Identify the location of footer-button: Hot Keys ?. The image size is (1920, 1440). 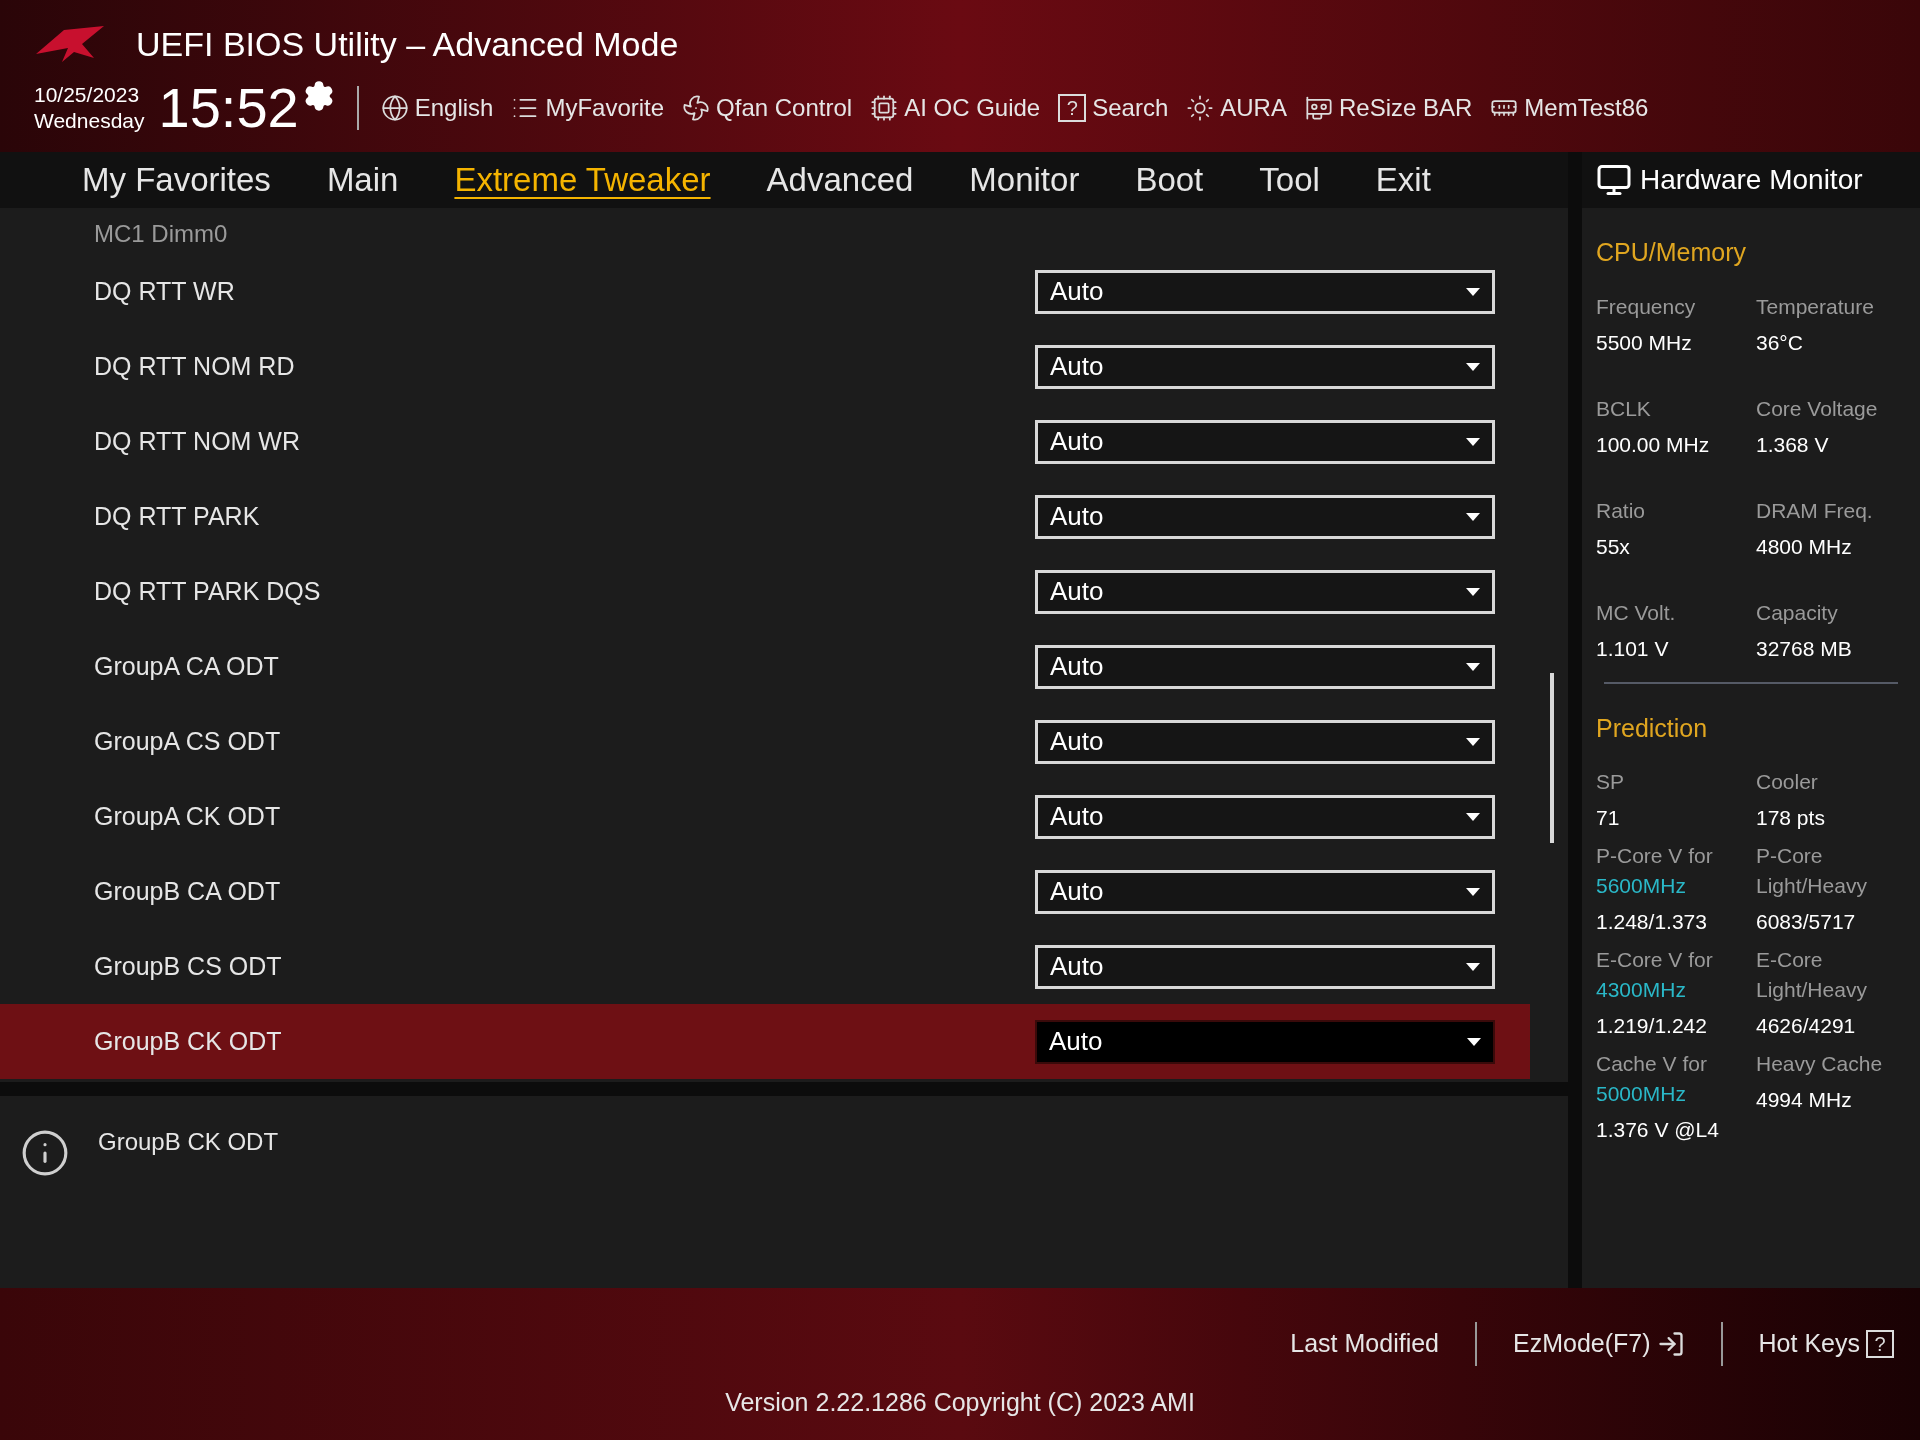
(1826, 1344).